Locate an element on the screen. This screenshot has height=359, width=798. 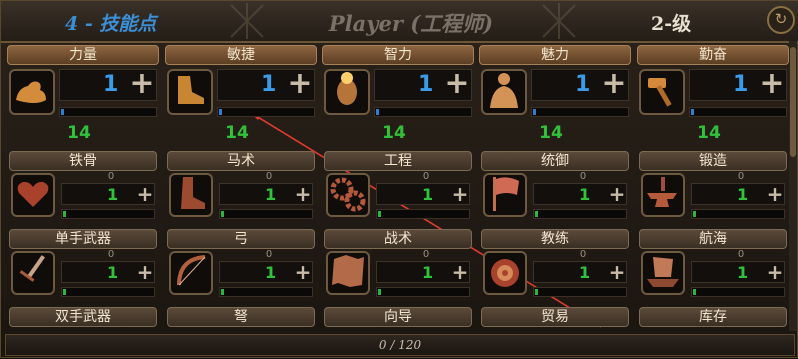
skill-label: 弓 is located at coordinates (241, 239).